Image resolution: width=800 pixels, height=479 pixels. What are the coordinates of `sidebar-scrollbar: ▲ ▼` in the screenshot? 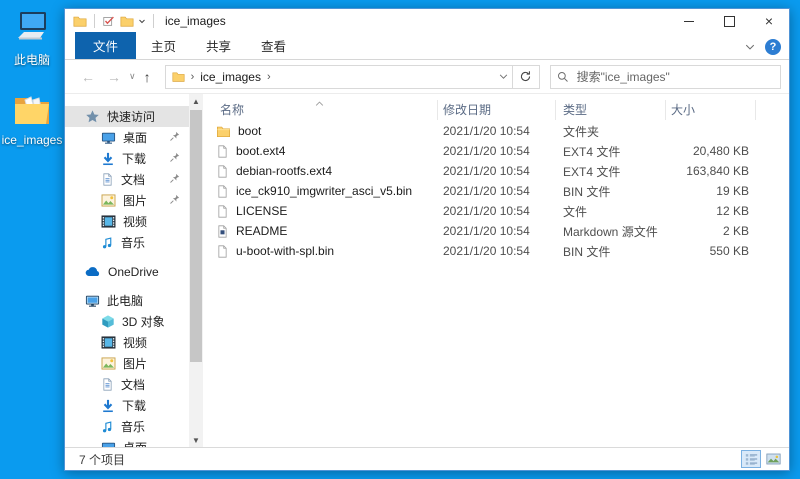 It's located at (196, 270).